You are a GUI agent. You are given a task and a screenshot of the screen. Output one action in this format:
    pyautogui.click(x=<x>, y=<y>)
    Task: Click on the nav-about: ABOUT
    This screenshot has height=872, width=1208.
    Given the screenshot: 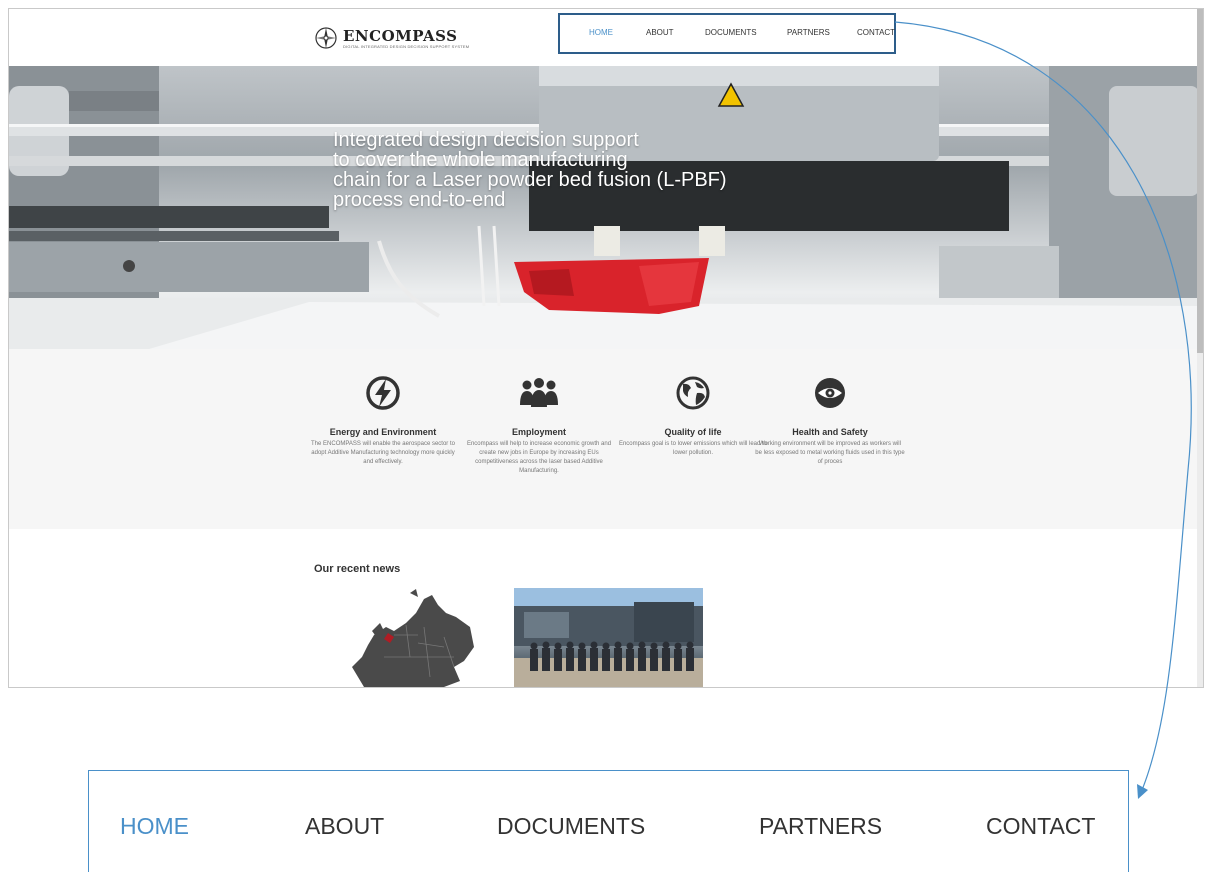 What is the action you would take?
    pyautogui.click(x=660, y=32)
    